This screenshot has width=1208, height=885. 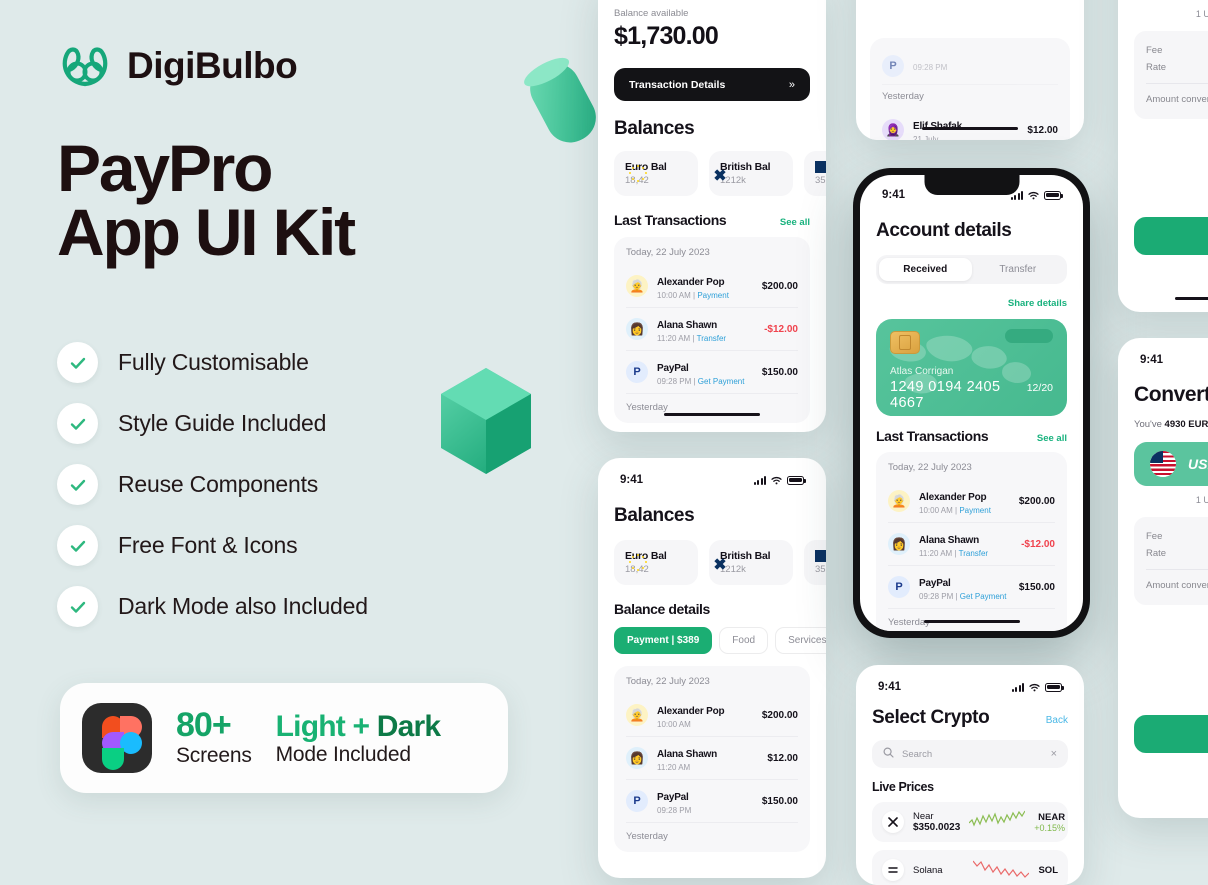 I want to click on card-holder-name: Atlas Corrigan, so click(x=922, y=371).